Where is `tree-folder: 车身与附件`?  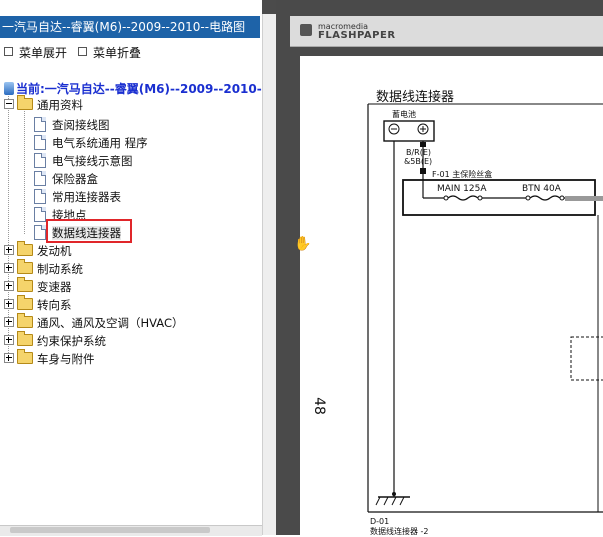
tree-folder: 车身与附件 is located at coordinates (49, 358).